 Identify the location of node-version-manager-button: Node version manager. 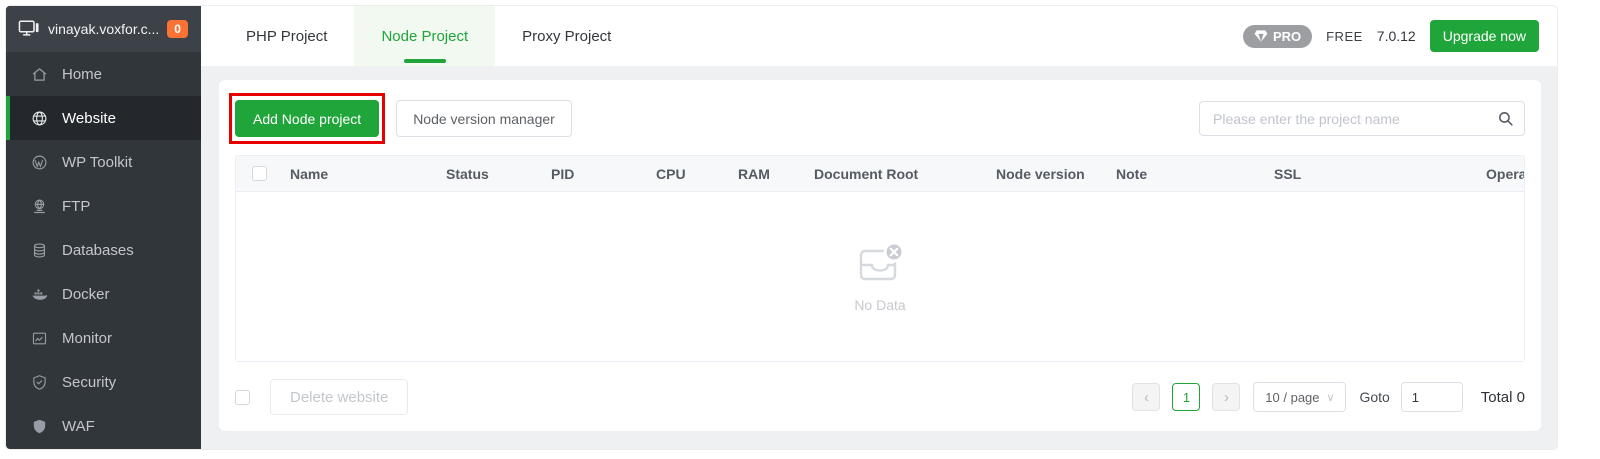
(484, 118).